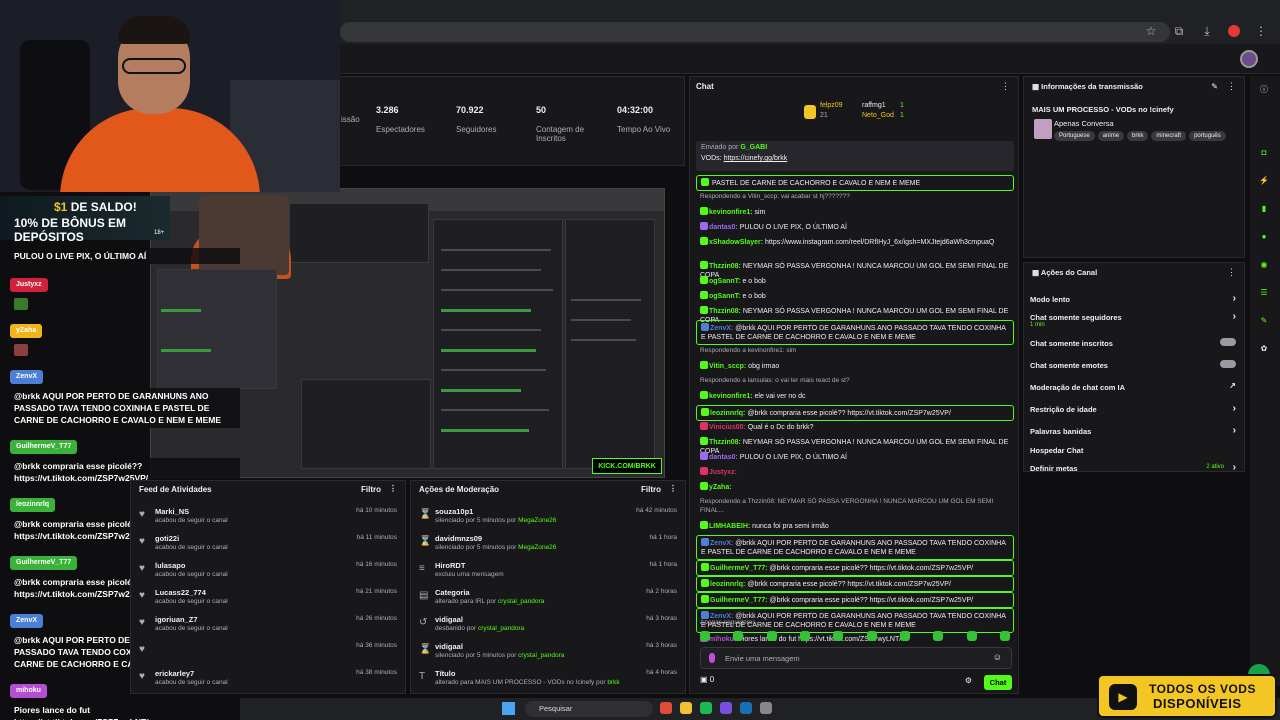 This screenshot has height=720, width=1280. I want to click on tag: anime, so click(1111, 136).